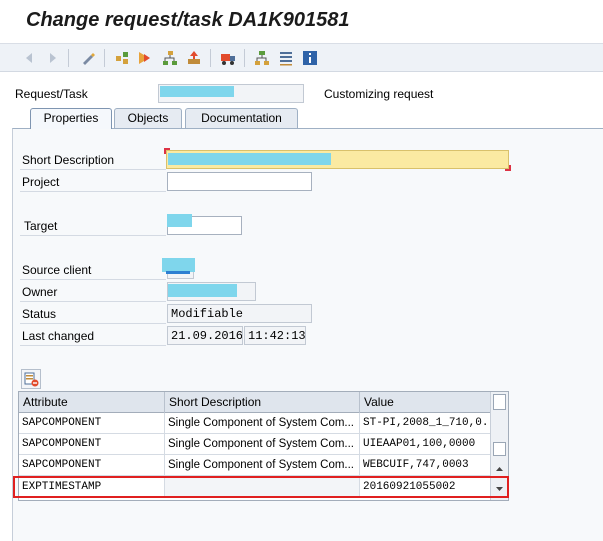 This screenshot has height=541, width=603. I want to click on last-changed-label: Last changed, so click(58, 336).